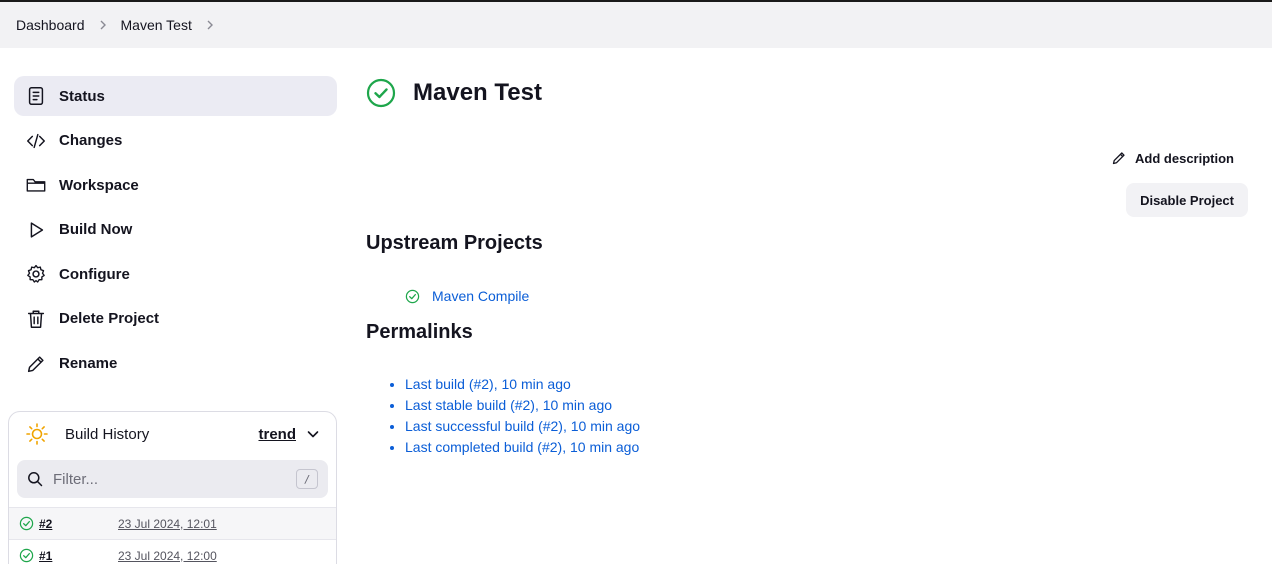  Describe the element at coordinates (454, 243) in the screenshot. I see `upstream-projects-heading: Upstream Projects` at that location.